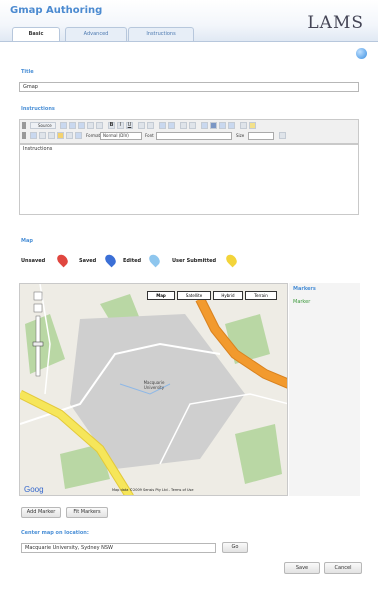 This screenshot has width=378, height=598. Describe the element at coordinates (87, 512) in the screenshot. I see `fit-markers-button: Fit Markers` at that location.